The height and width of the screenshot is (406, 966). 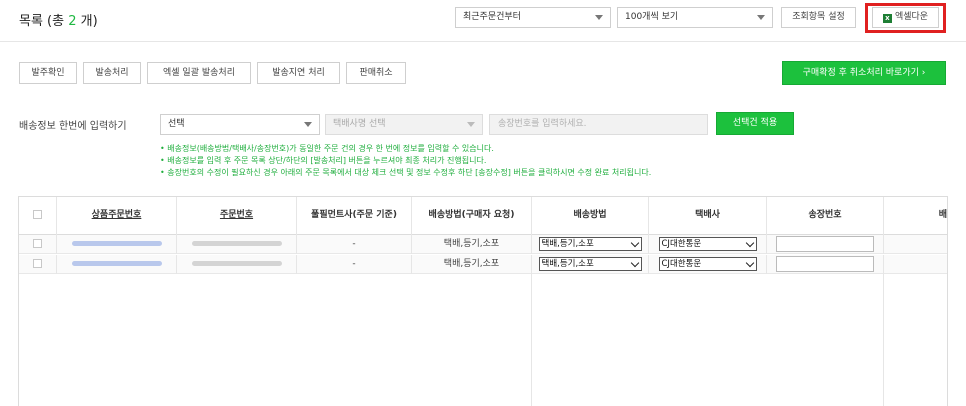 I want to click on excel-download-button: x 엑셀다운, so click(x=905, y=17).